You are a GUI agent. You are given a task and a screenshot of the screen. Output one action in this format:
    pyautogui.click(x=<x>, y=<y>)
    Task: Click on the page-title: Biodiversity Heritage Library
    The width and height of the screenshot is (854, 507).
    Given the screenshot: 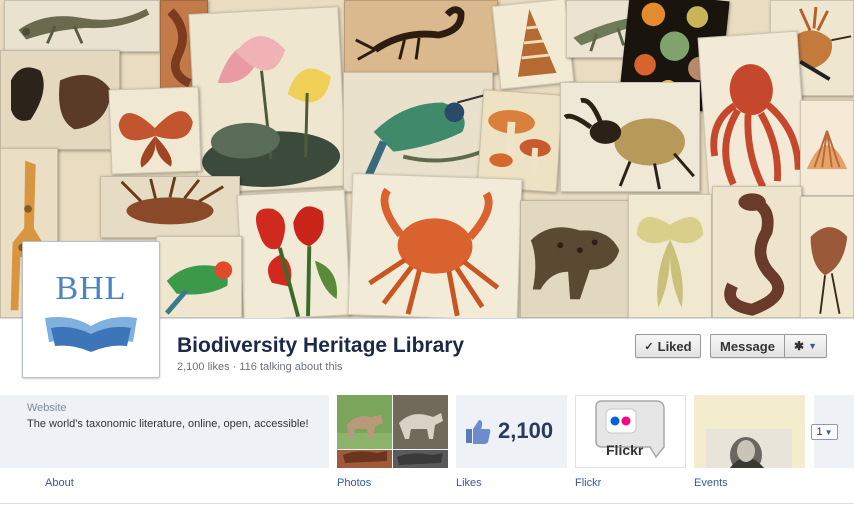 What is the action you would take?
    pyautogui.click(x=320, y=346)
    